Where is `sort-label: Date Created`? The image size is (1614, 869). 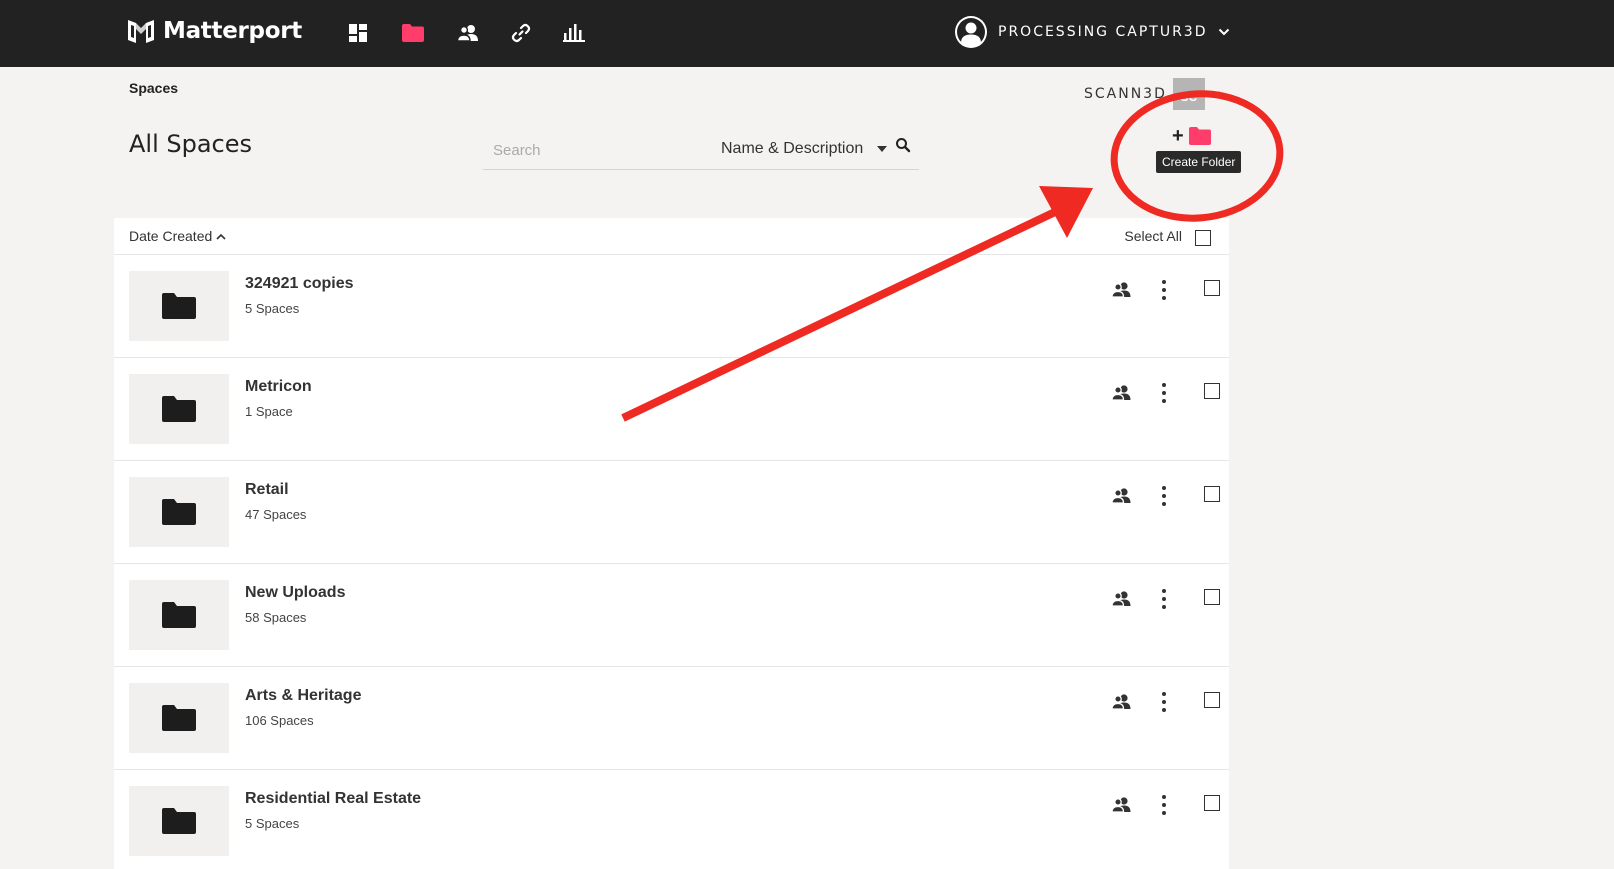 sort-label: Date Created is located at coordinates (171, 236).